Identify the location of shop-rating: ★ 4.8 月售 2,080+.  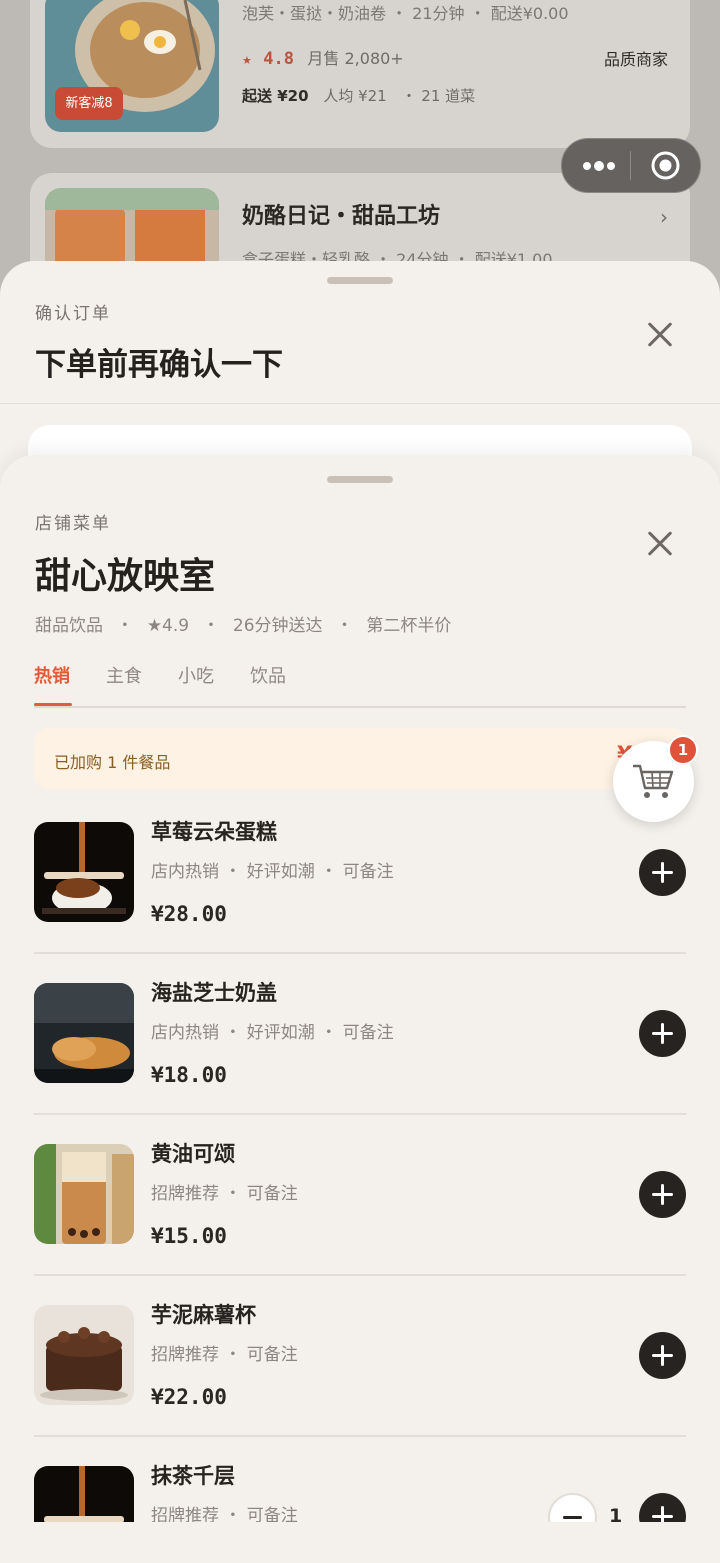
(323, 57).